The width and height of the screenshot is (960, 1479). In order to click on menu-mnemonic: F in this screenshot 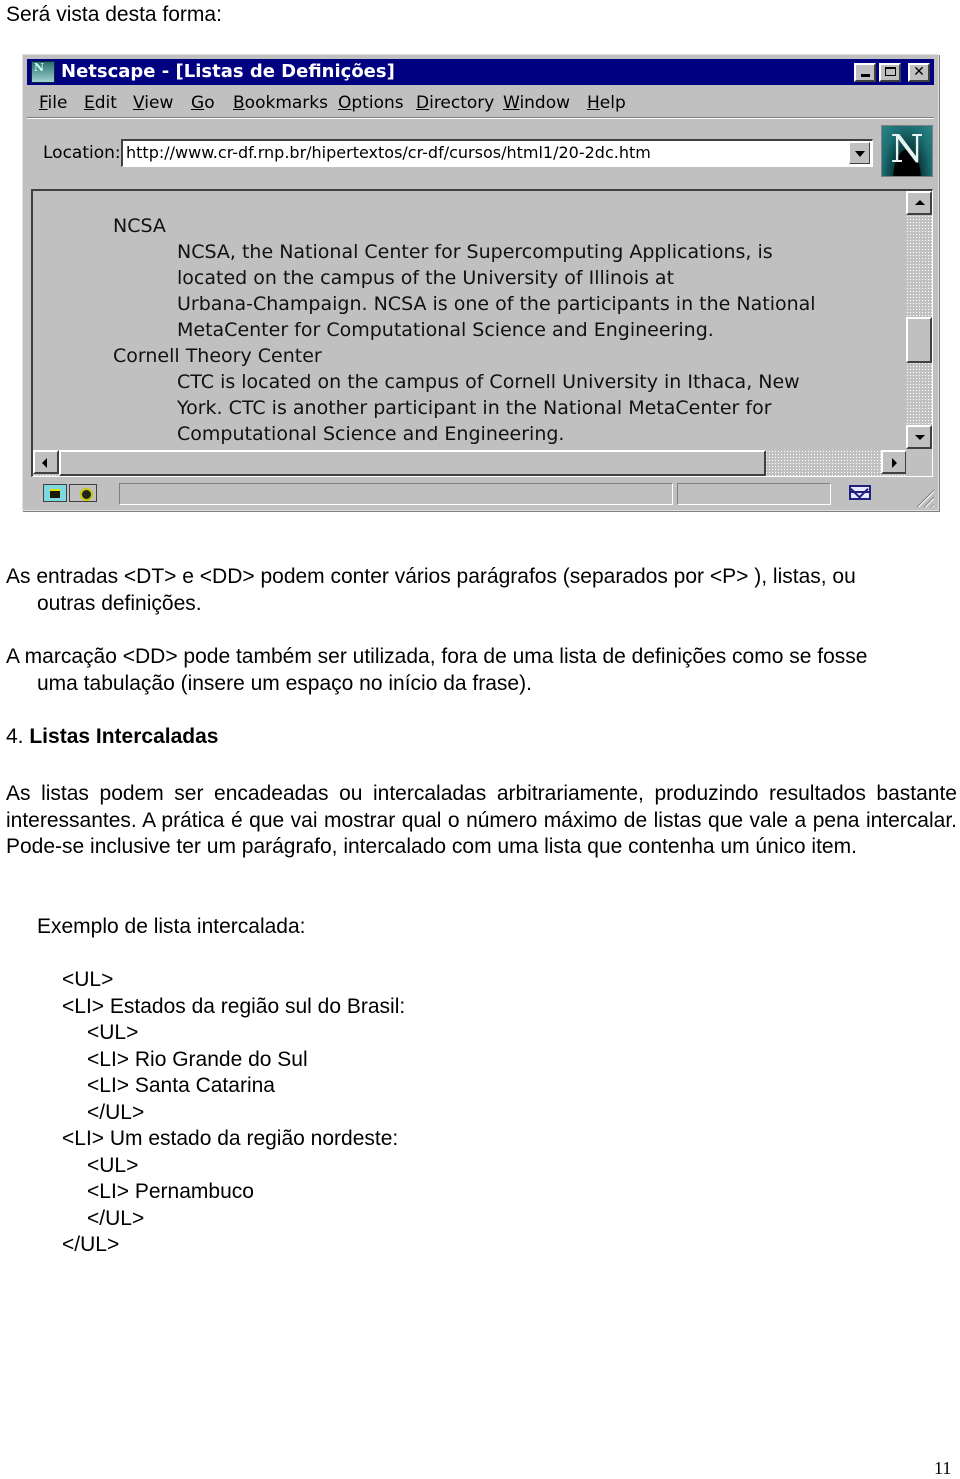, I will do `click(43, 103)`.